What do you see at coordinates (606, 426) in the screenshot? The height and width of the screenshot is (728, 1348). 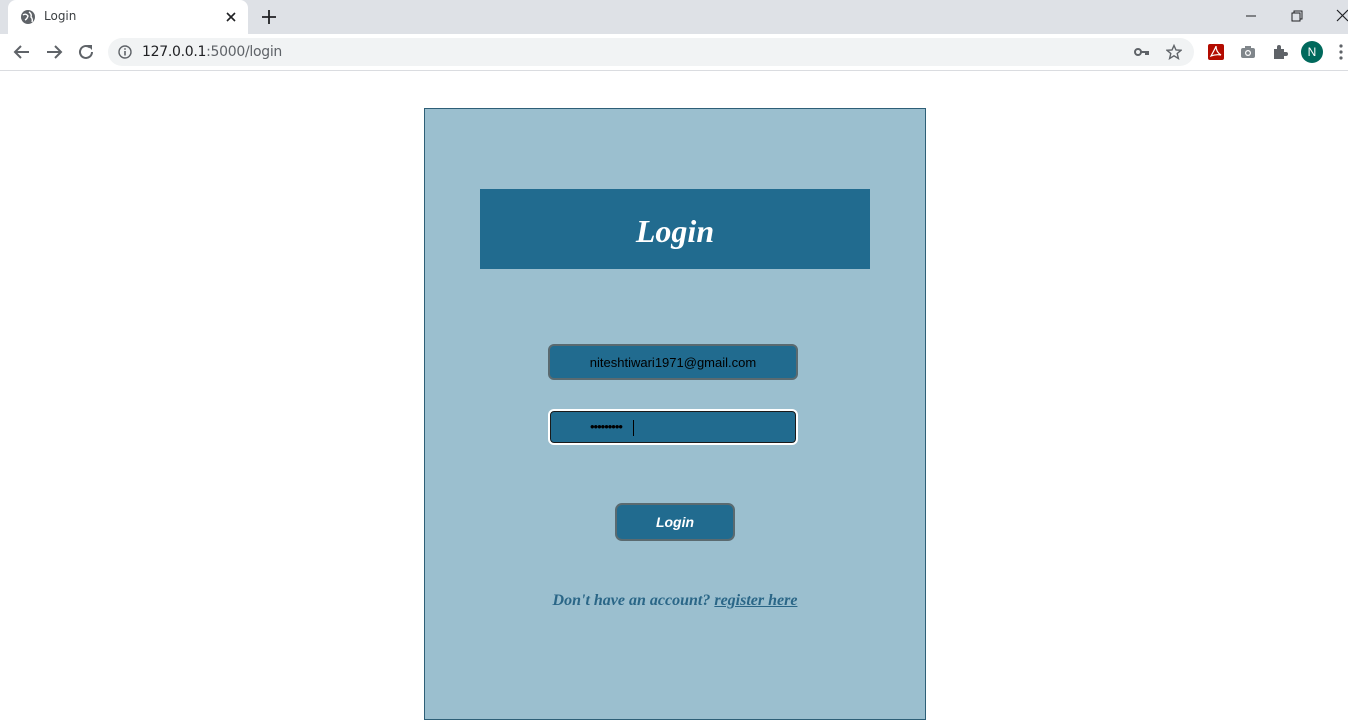 I see `password-value: •••••••••` at bounding box center [606, 426].